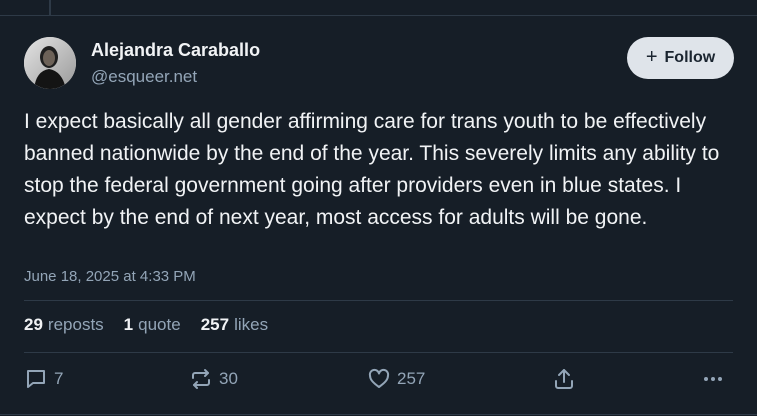 Image resolution: width=757 pixels, height=416 pixels. Describe the element at coordinates (128, 324) in the screenshot. I see `quotes-count: 1` at that location.